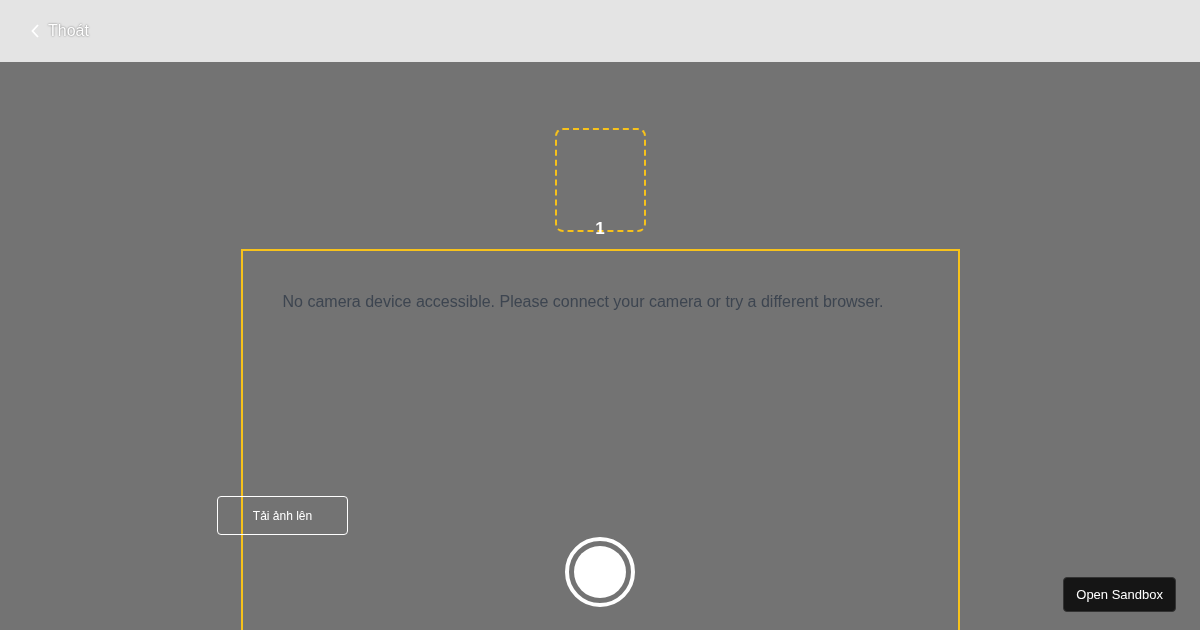  What do you see at coordinates (35, 31) in the screenshot?
I see `chevron-left-icon` at bounding box center [35, 31].